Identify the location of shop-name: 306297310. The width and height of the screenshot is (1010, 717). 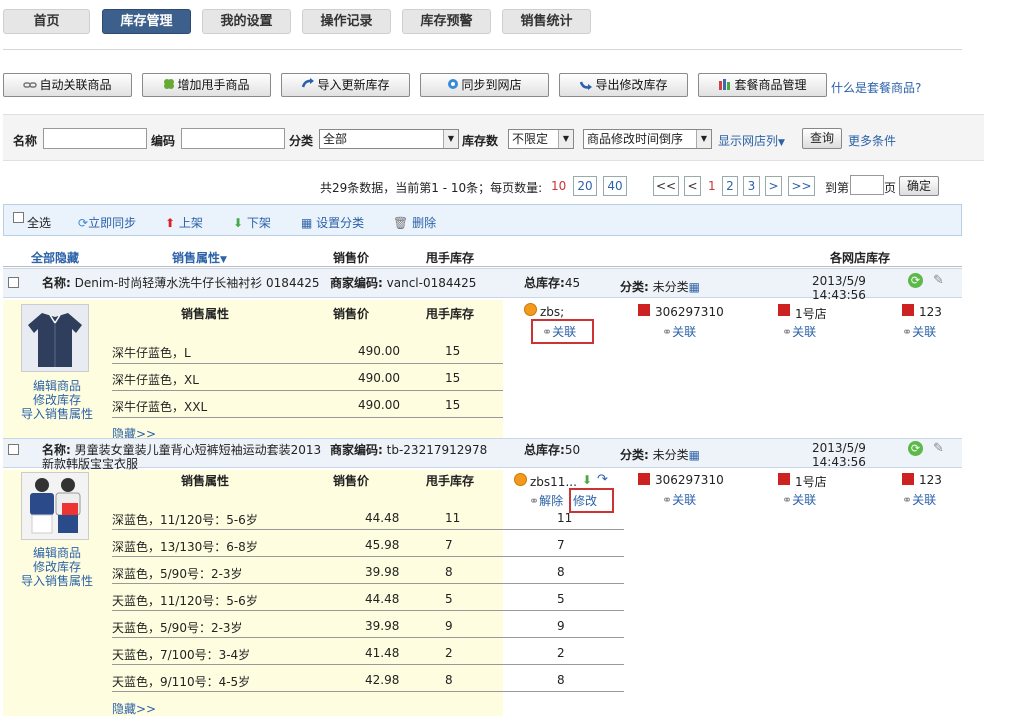
(689, 480).